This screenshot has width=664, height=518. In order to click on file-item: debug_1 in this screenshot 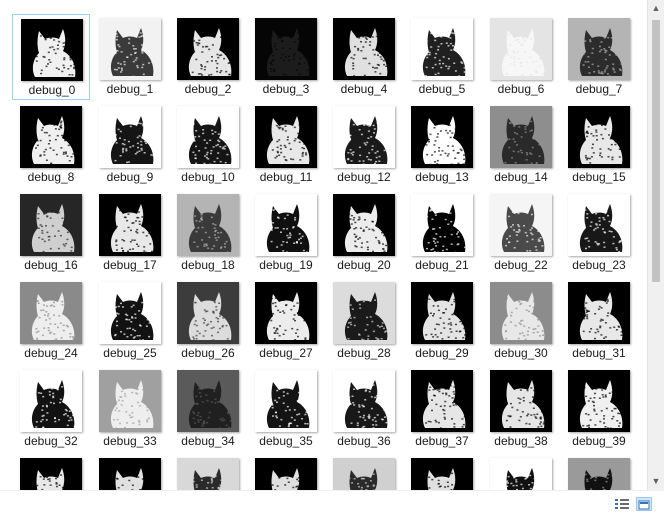, I will do `click(130, 57)`.